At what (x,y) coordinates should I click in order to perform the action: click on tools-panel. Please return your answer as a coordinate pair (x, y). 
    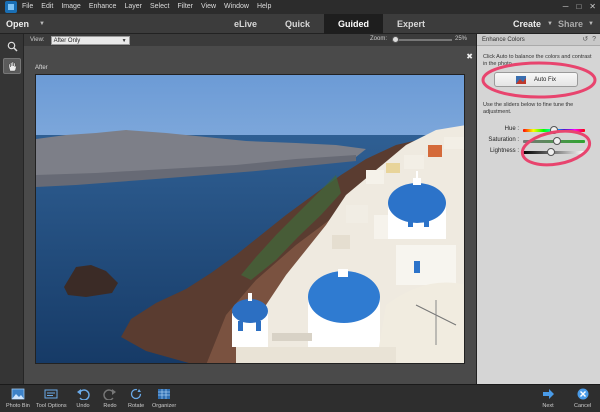
    Looking at the image, I should click on (12, 209).